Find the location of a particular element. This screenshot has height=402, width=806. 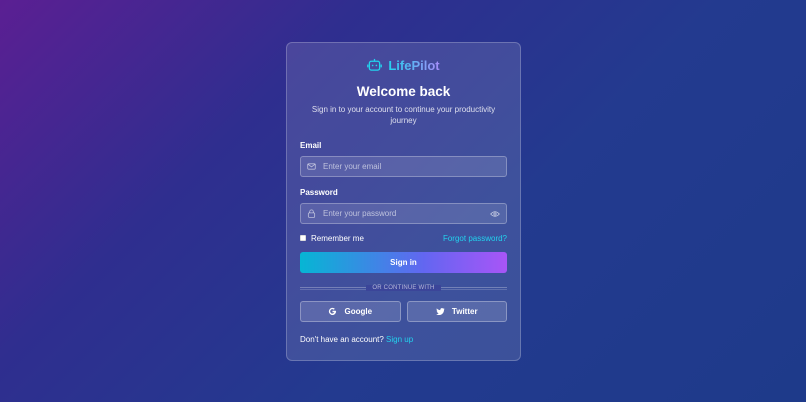

forgot-password-link: Forgot password? is located at coordinates (475, 238).